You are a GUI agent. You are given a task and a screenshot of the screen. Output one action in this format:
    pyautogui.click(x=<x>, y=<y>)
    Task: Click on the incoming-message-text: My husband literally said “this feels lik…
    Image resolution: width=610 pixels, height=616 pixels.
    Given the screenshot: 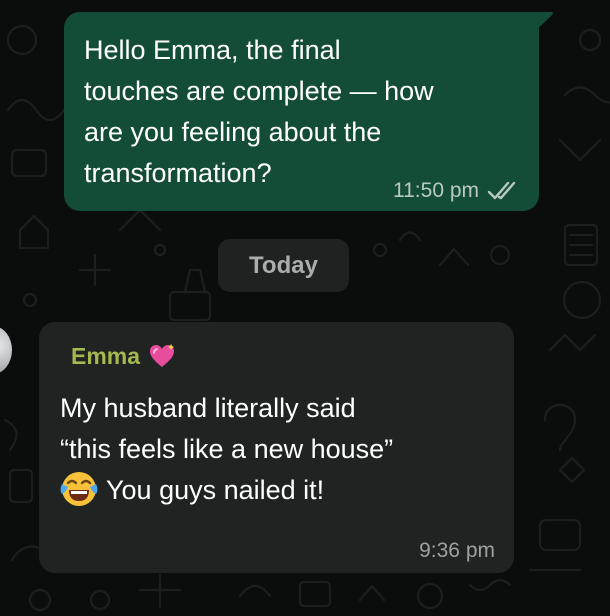 What is the action you would take?
    pyautogui.click(x=276, y=449)
    